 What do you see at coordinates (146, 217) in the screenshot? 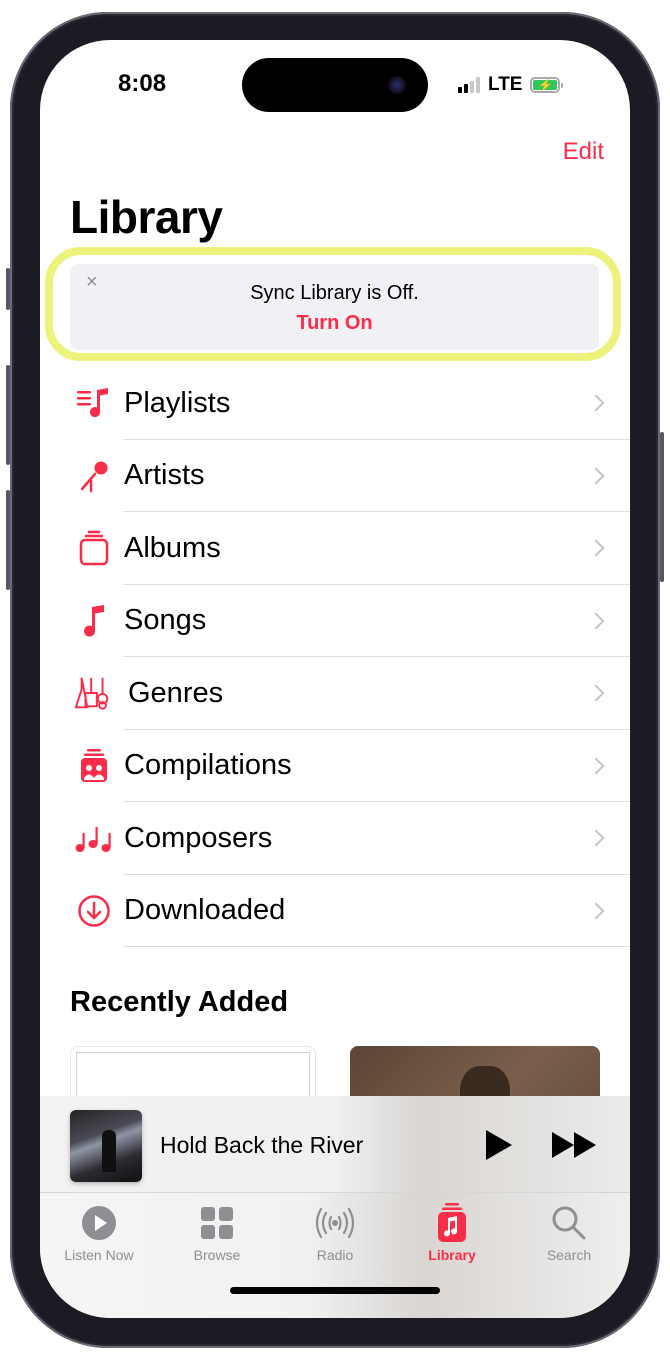
I see `page-title: Library` at bounding box center [146, 217].